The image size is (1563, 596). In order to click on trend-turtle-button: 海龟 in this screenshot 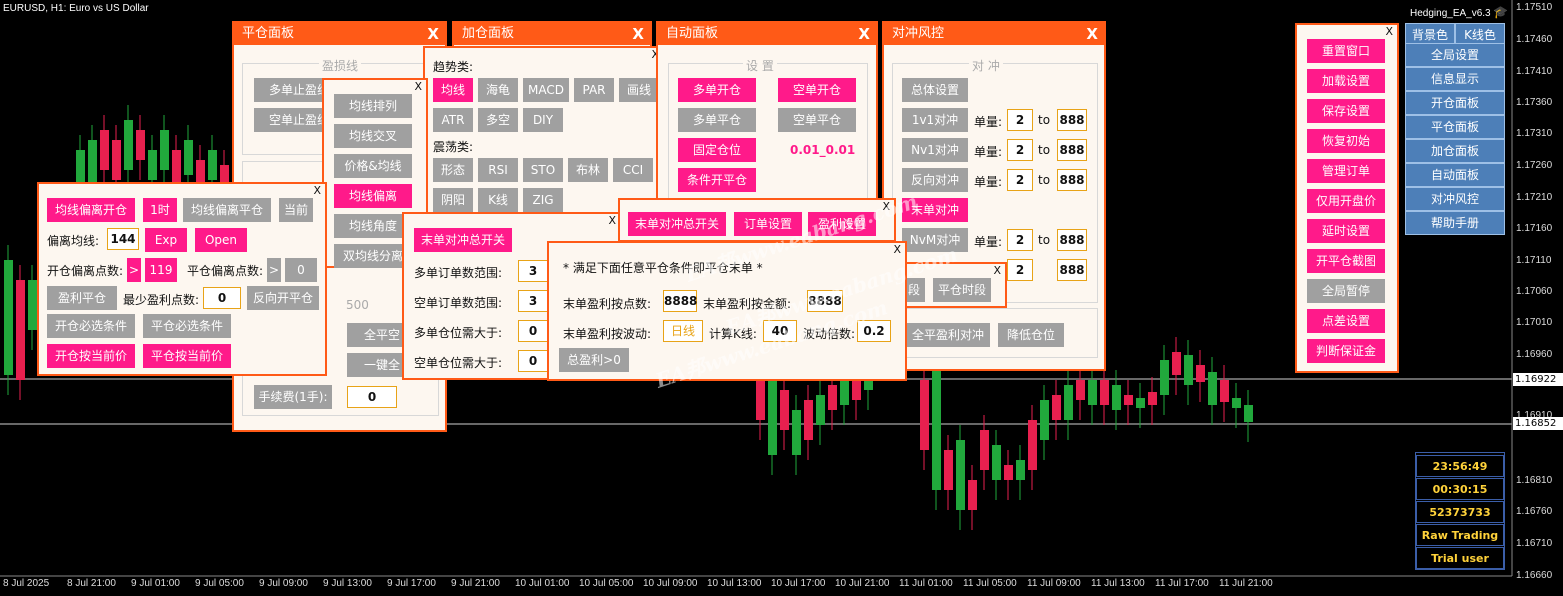, I will do `click(498, 90)`.